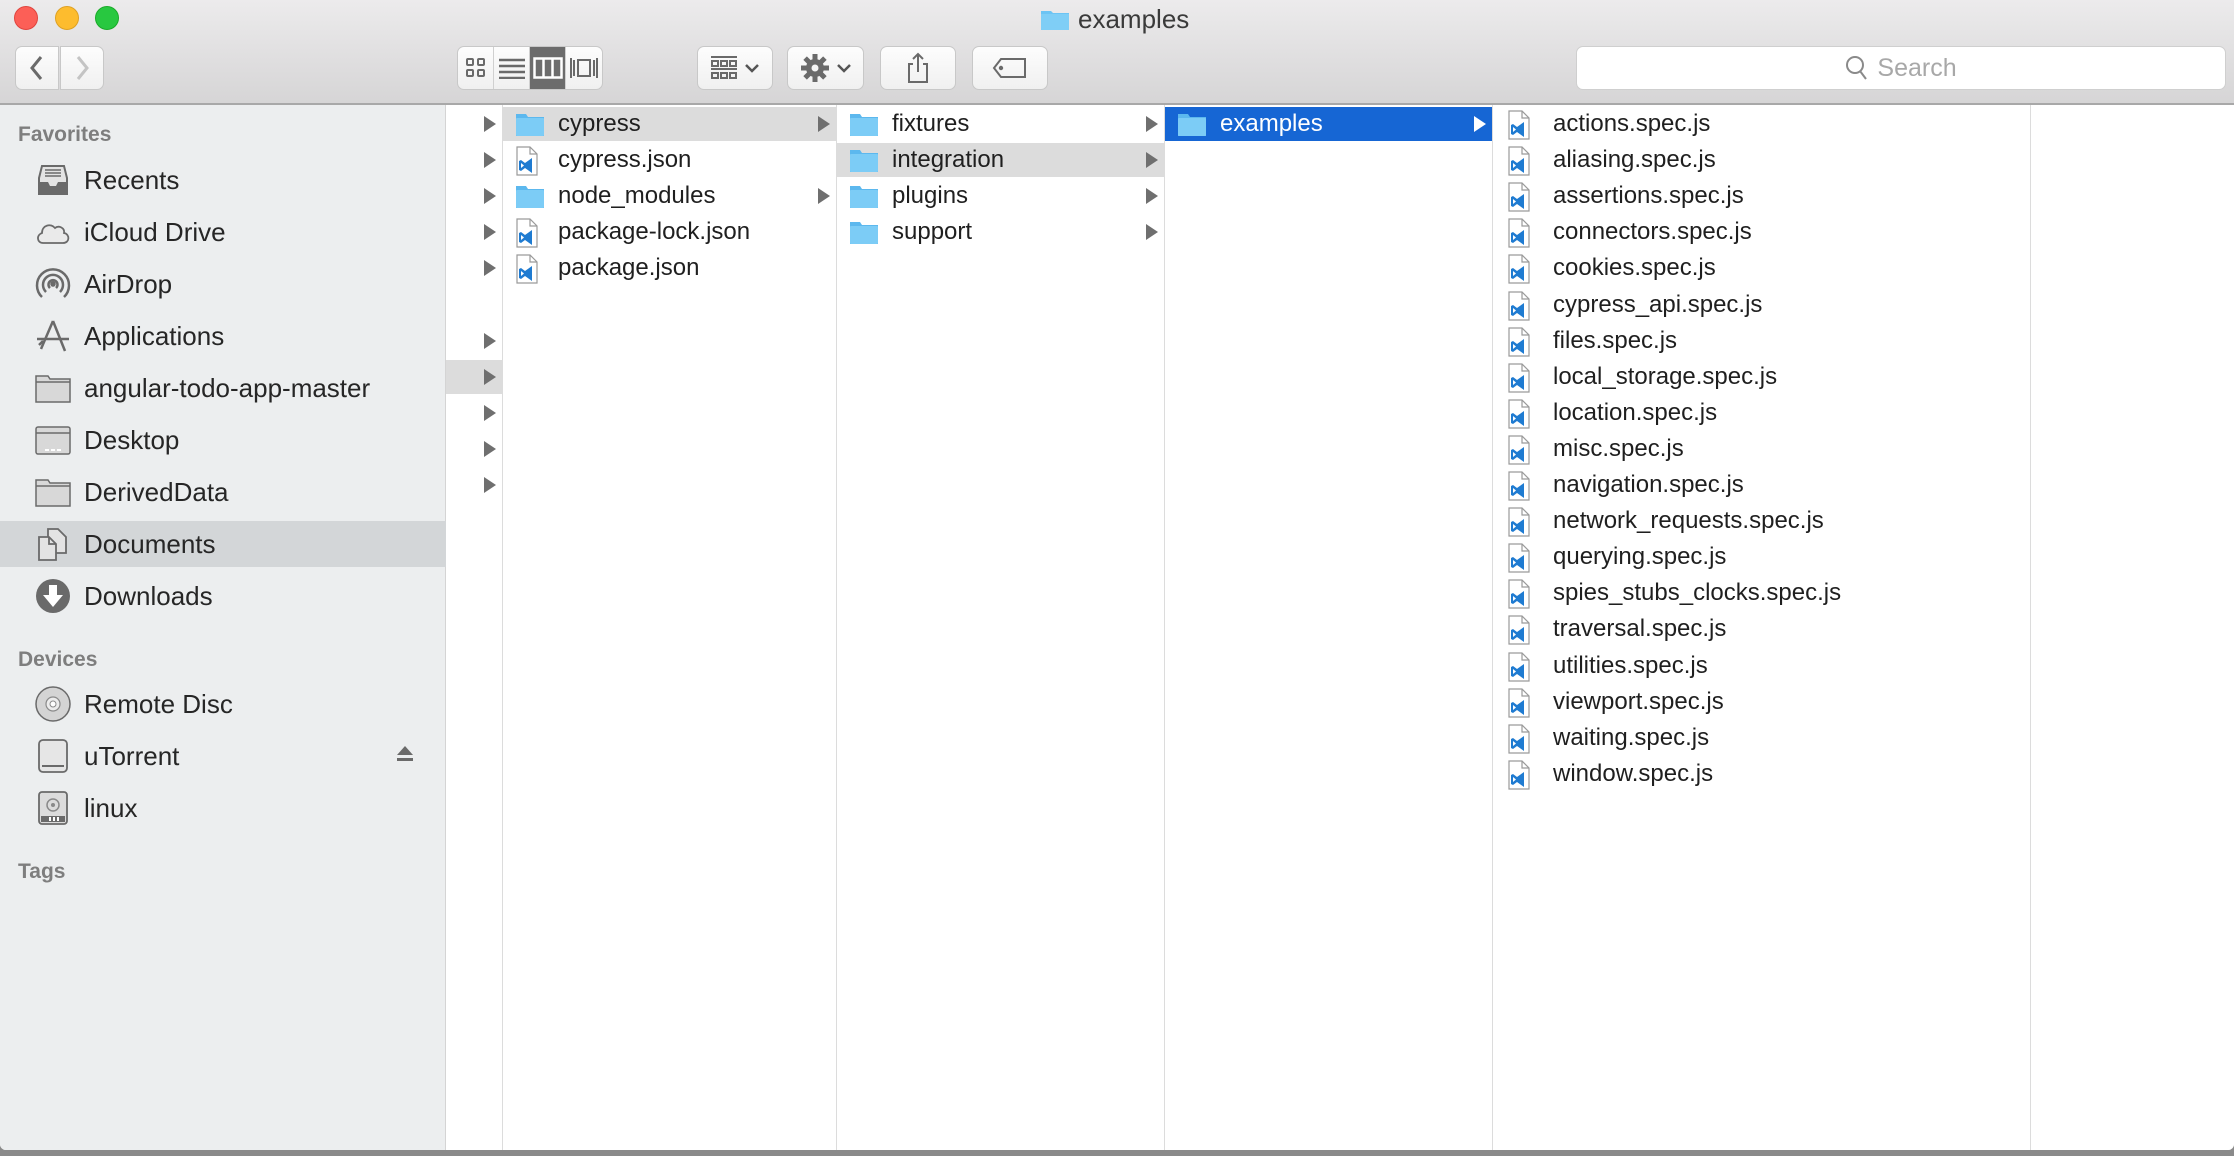  What do you see at coordinates (223, 388) in the screenshot?
I see `sidebar-item-angular-todo-app-master: angular-todo-app-master` at bounding box center [223, 388].